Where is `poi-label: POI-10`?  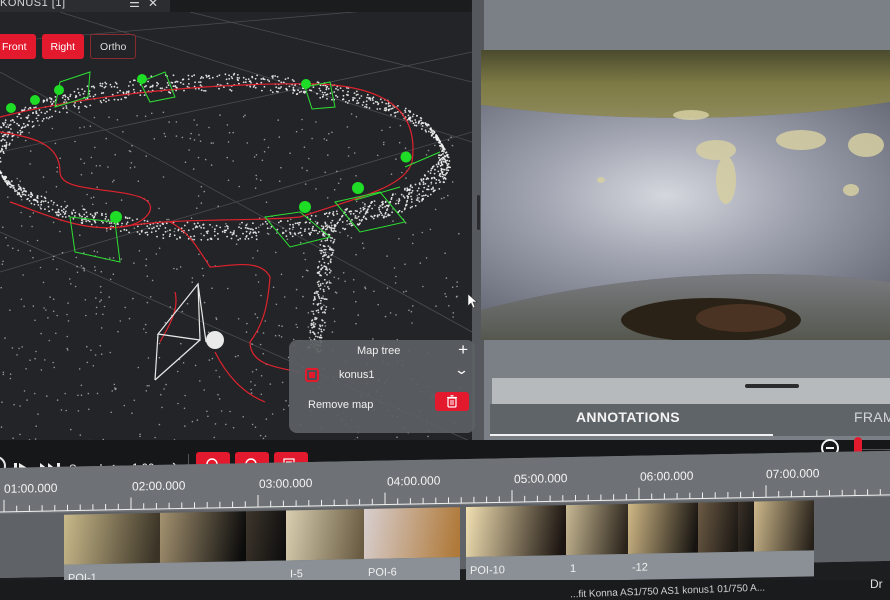
poi-label: POI-10 is located at coordinates (487, 570).